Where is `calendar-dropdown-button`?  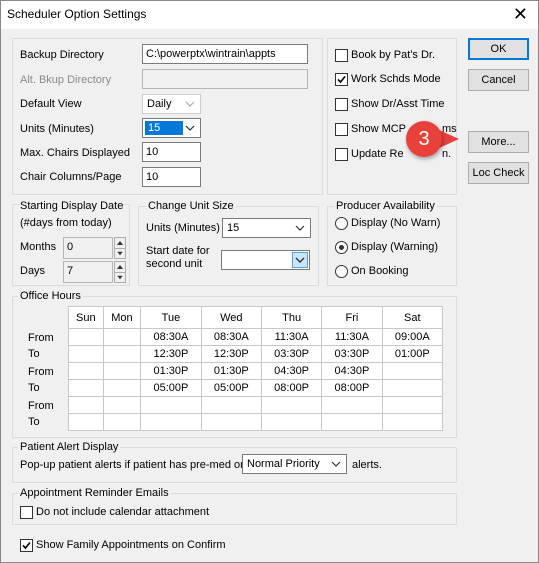
calendar-dropdown-button is located at coordinates (300, 260).